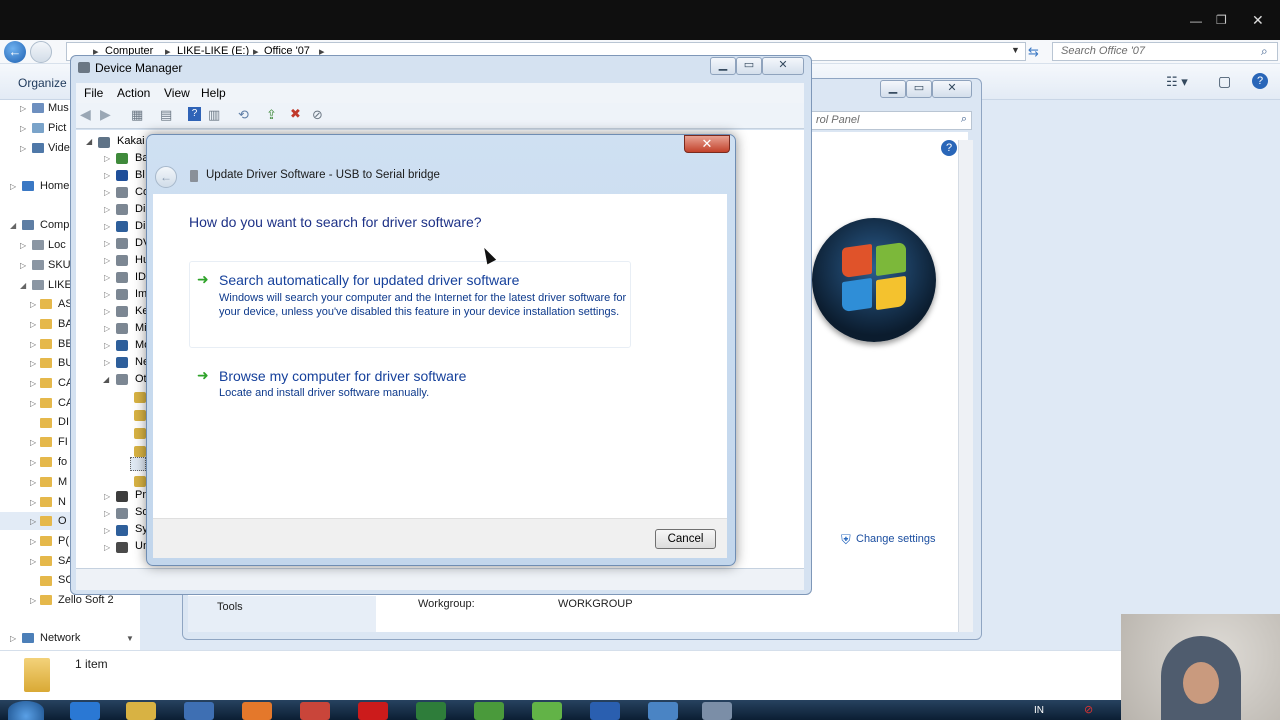  What do you see at coordinates (57, 128) in the screenshot?
I see `nav-item-pictures: Pict` at bounding box center [57, 128].